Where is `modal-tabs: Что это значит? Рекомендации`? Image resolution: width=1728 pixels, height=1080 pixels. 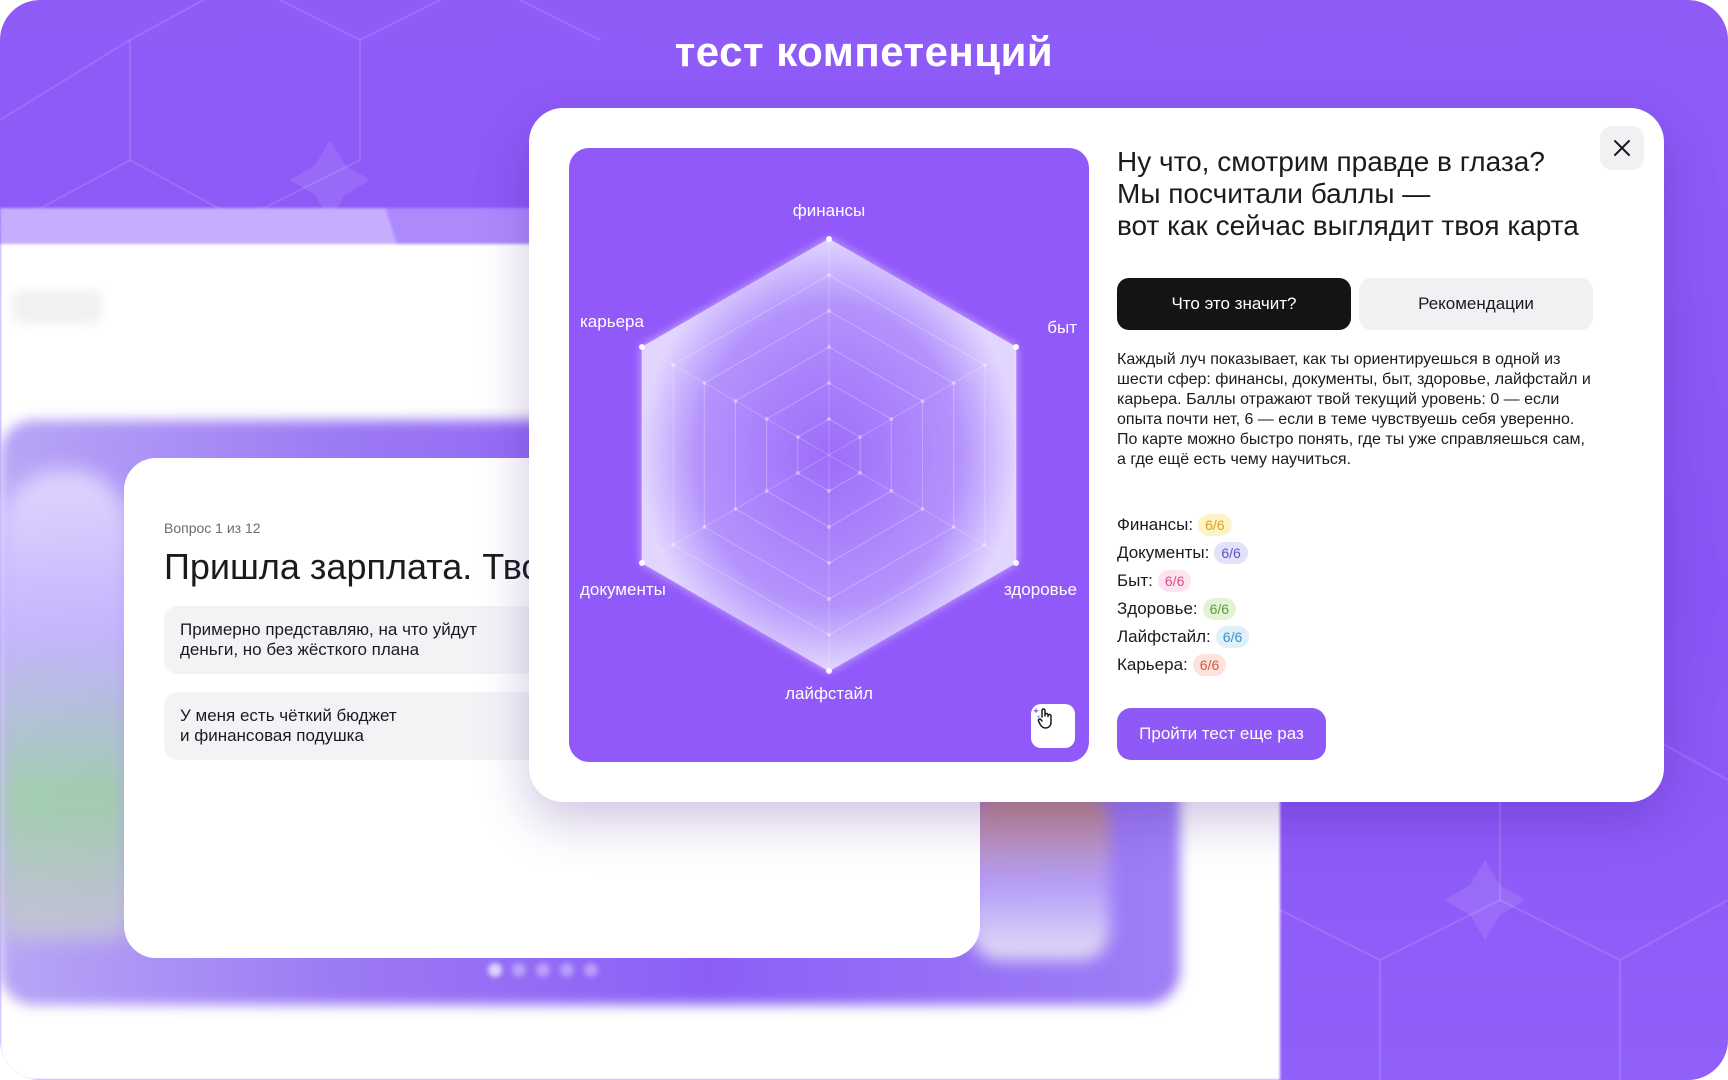 modal-tabs: Что это значит? Рекомендации is located at coordinates (1355, 304).